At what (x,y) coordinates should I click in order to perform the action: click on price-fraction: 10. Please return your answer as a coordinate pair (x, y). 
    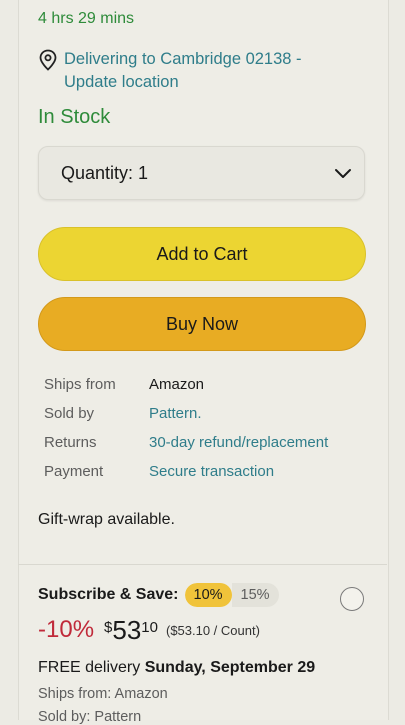
    Looking at the image, I should click on (149, 627).